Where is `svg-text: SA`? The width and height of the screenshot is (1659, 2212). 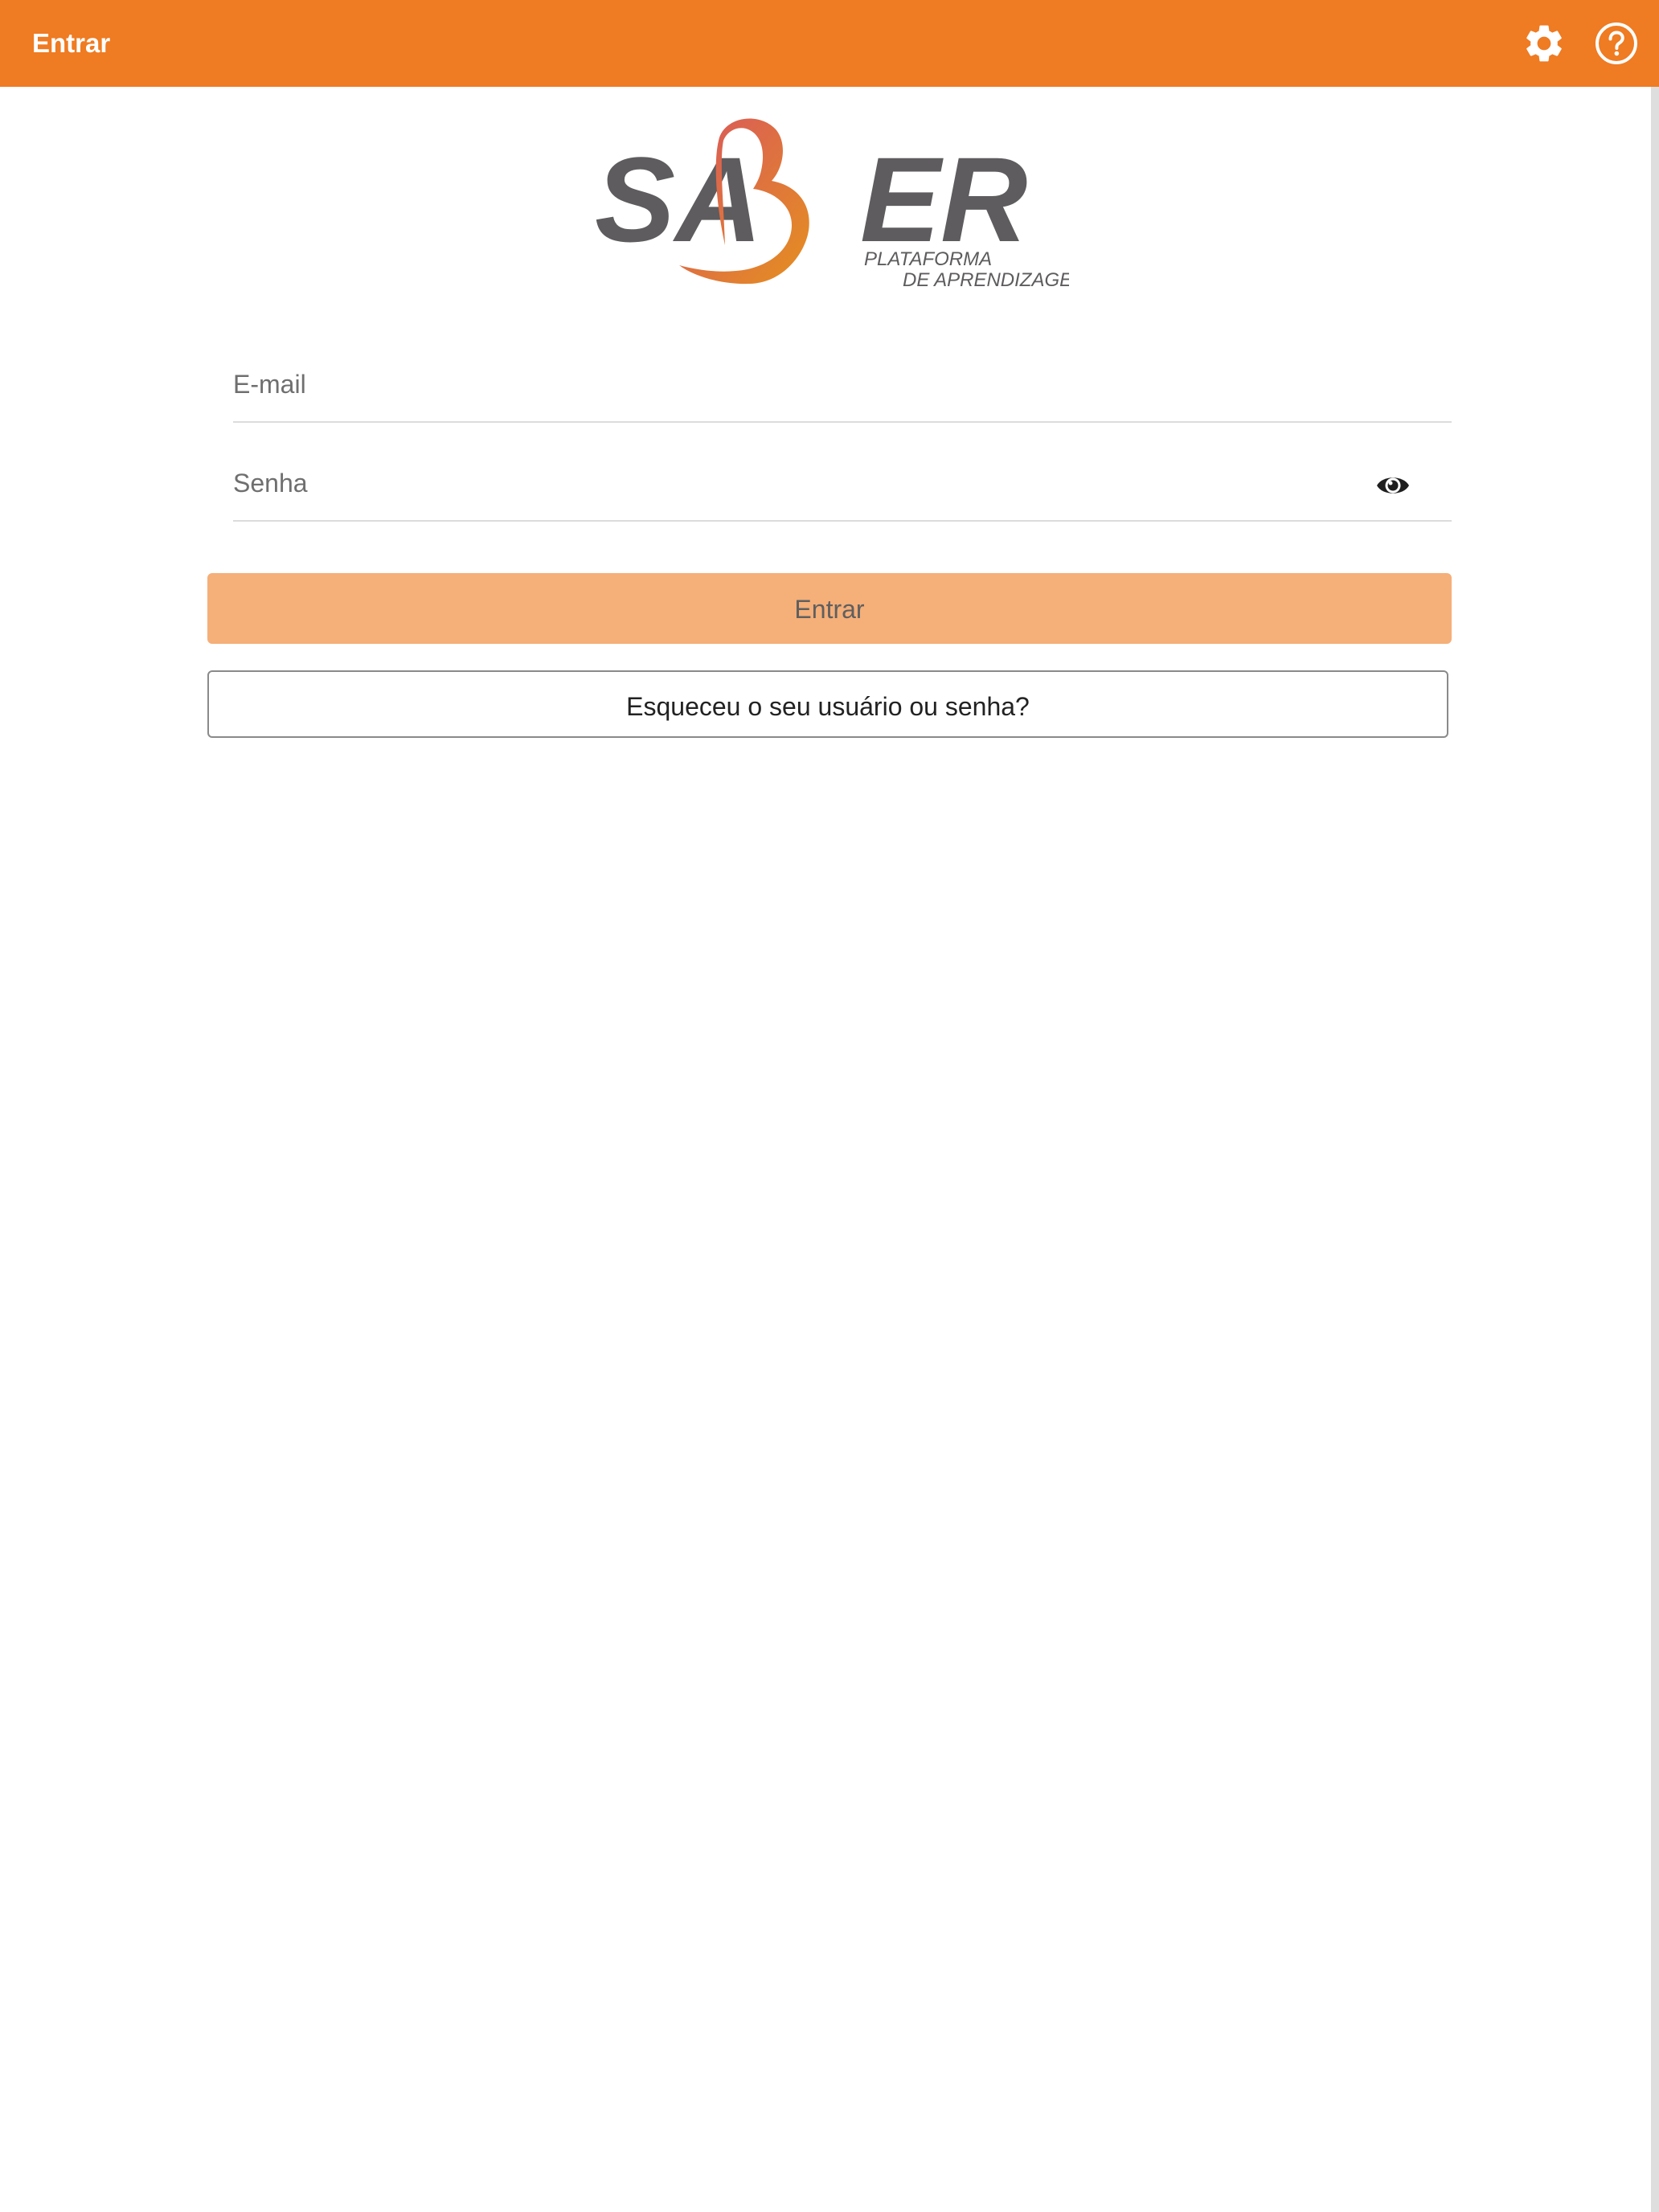 svg-text: SA is located at coordinates (678, 199).